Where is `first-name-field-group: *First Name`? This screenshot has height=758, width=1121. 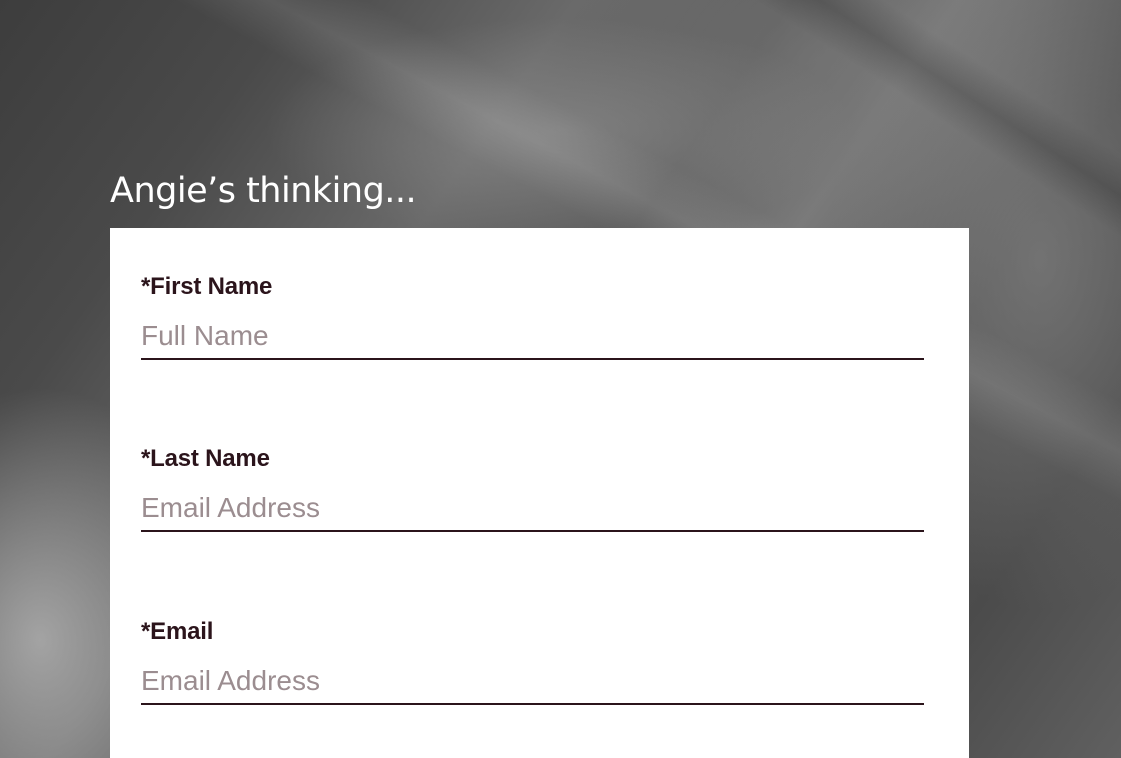
first-name-field-group: *First Name is located at coordinates (532, 316).